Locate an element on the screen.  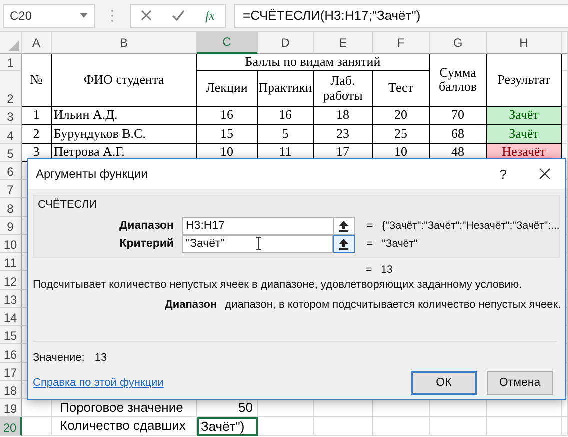
input-field: "Зачёт" is located at coordinates (257, 244).